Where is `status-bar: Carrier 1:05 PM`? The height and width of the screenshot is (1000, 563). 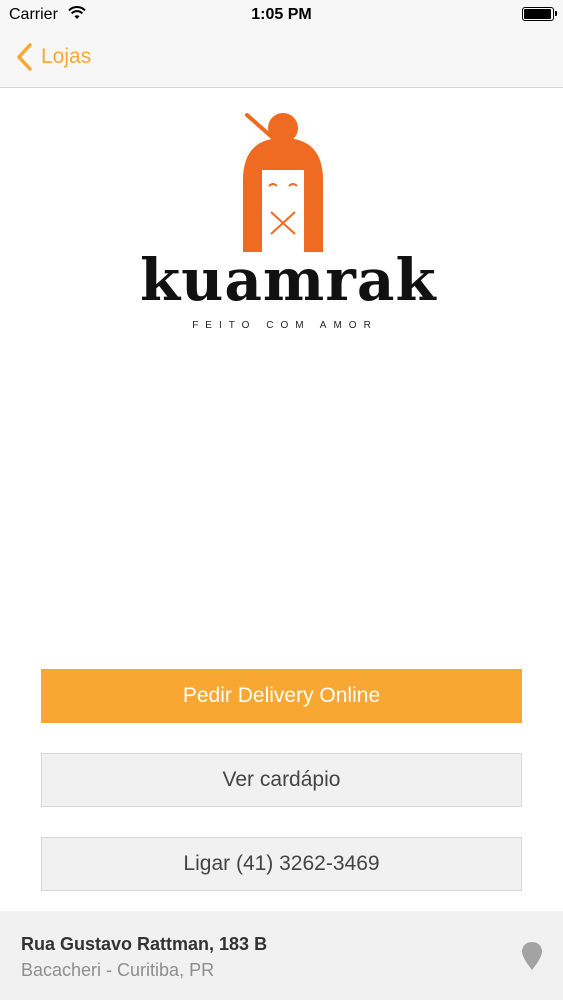 status-bar: Carrier 1:05 PM is located at coordinates (281, 15).